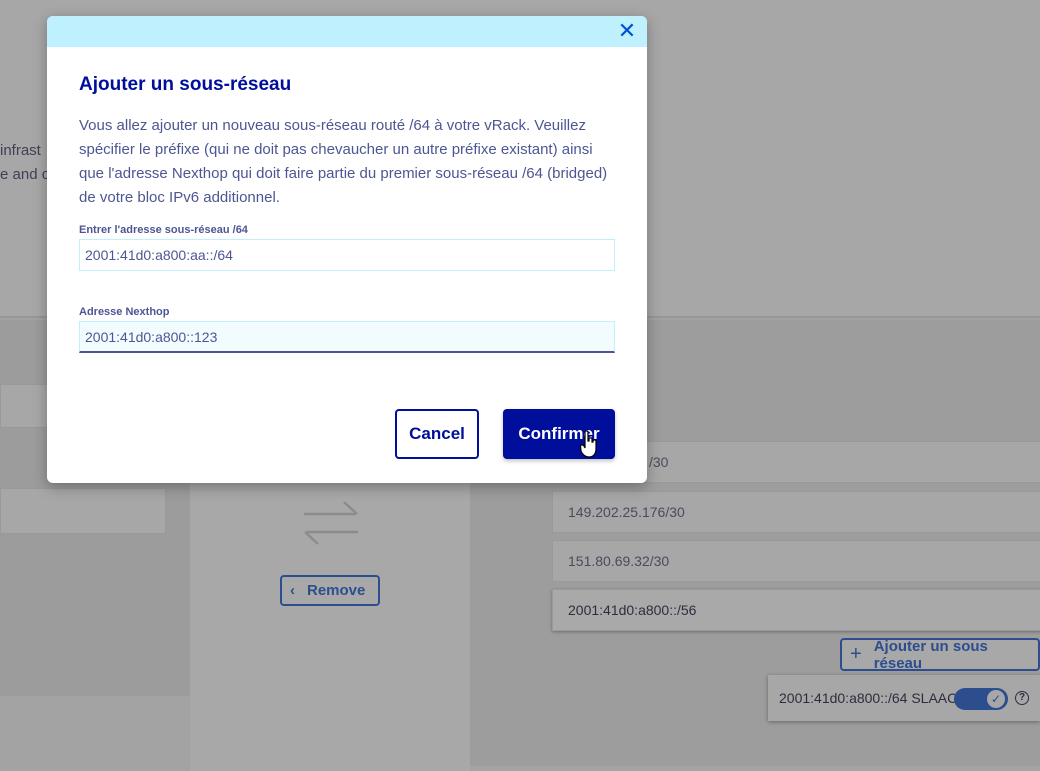 This screenshot has width=1040, height=771. Describe the element at coordinates (996, 699) in the screenshot. I see `check-icon: ✓` at that location.